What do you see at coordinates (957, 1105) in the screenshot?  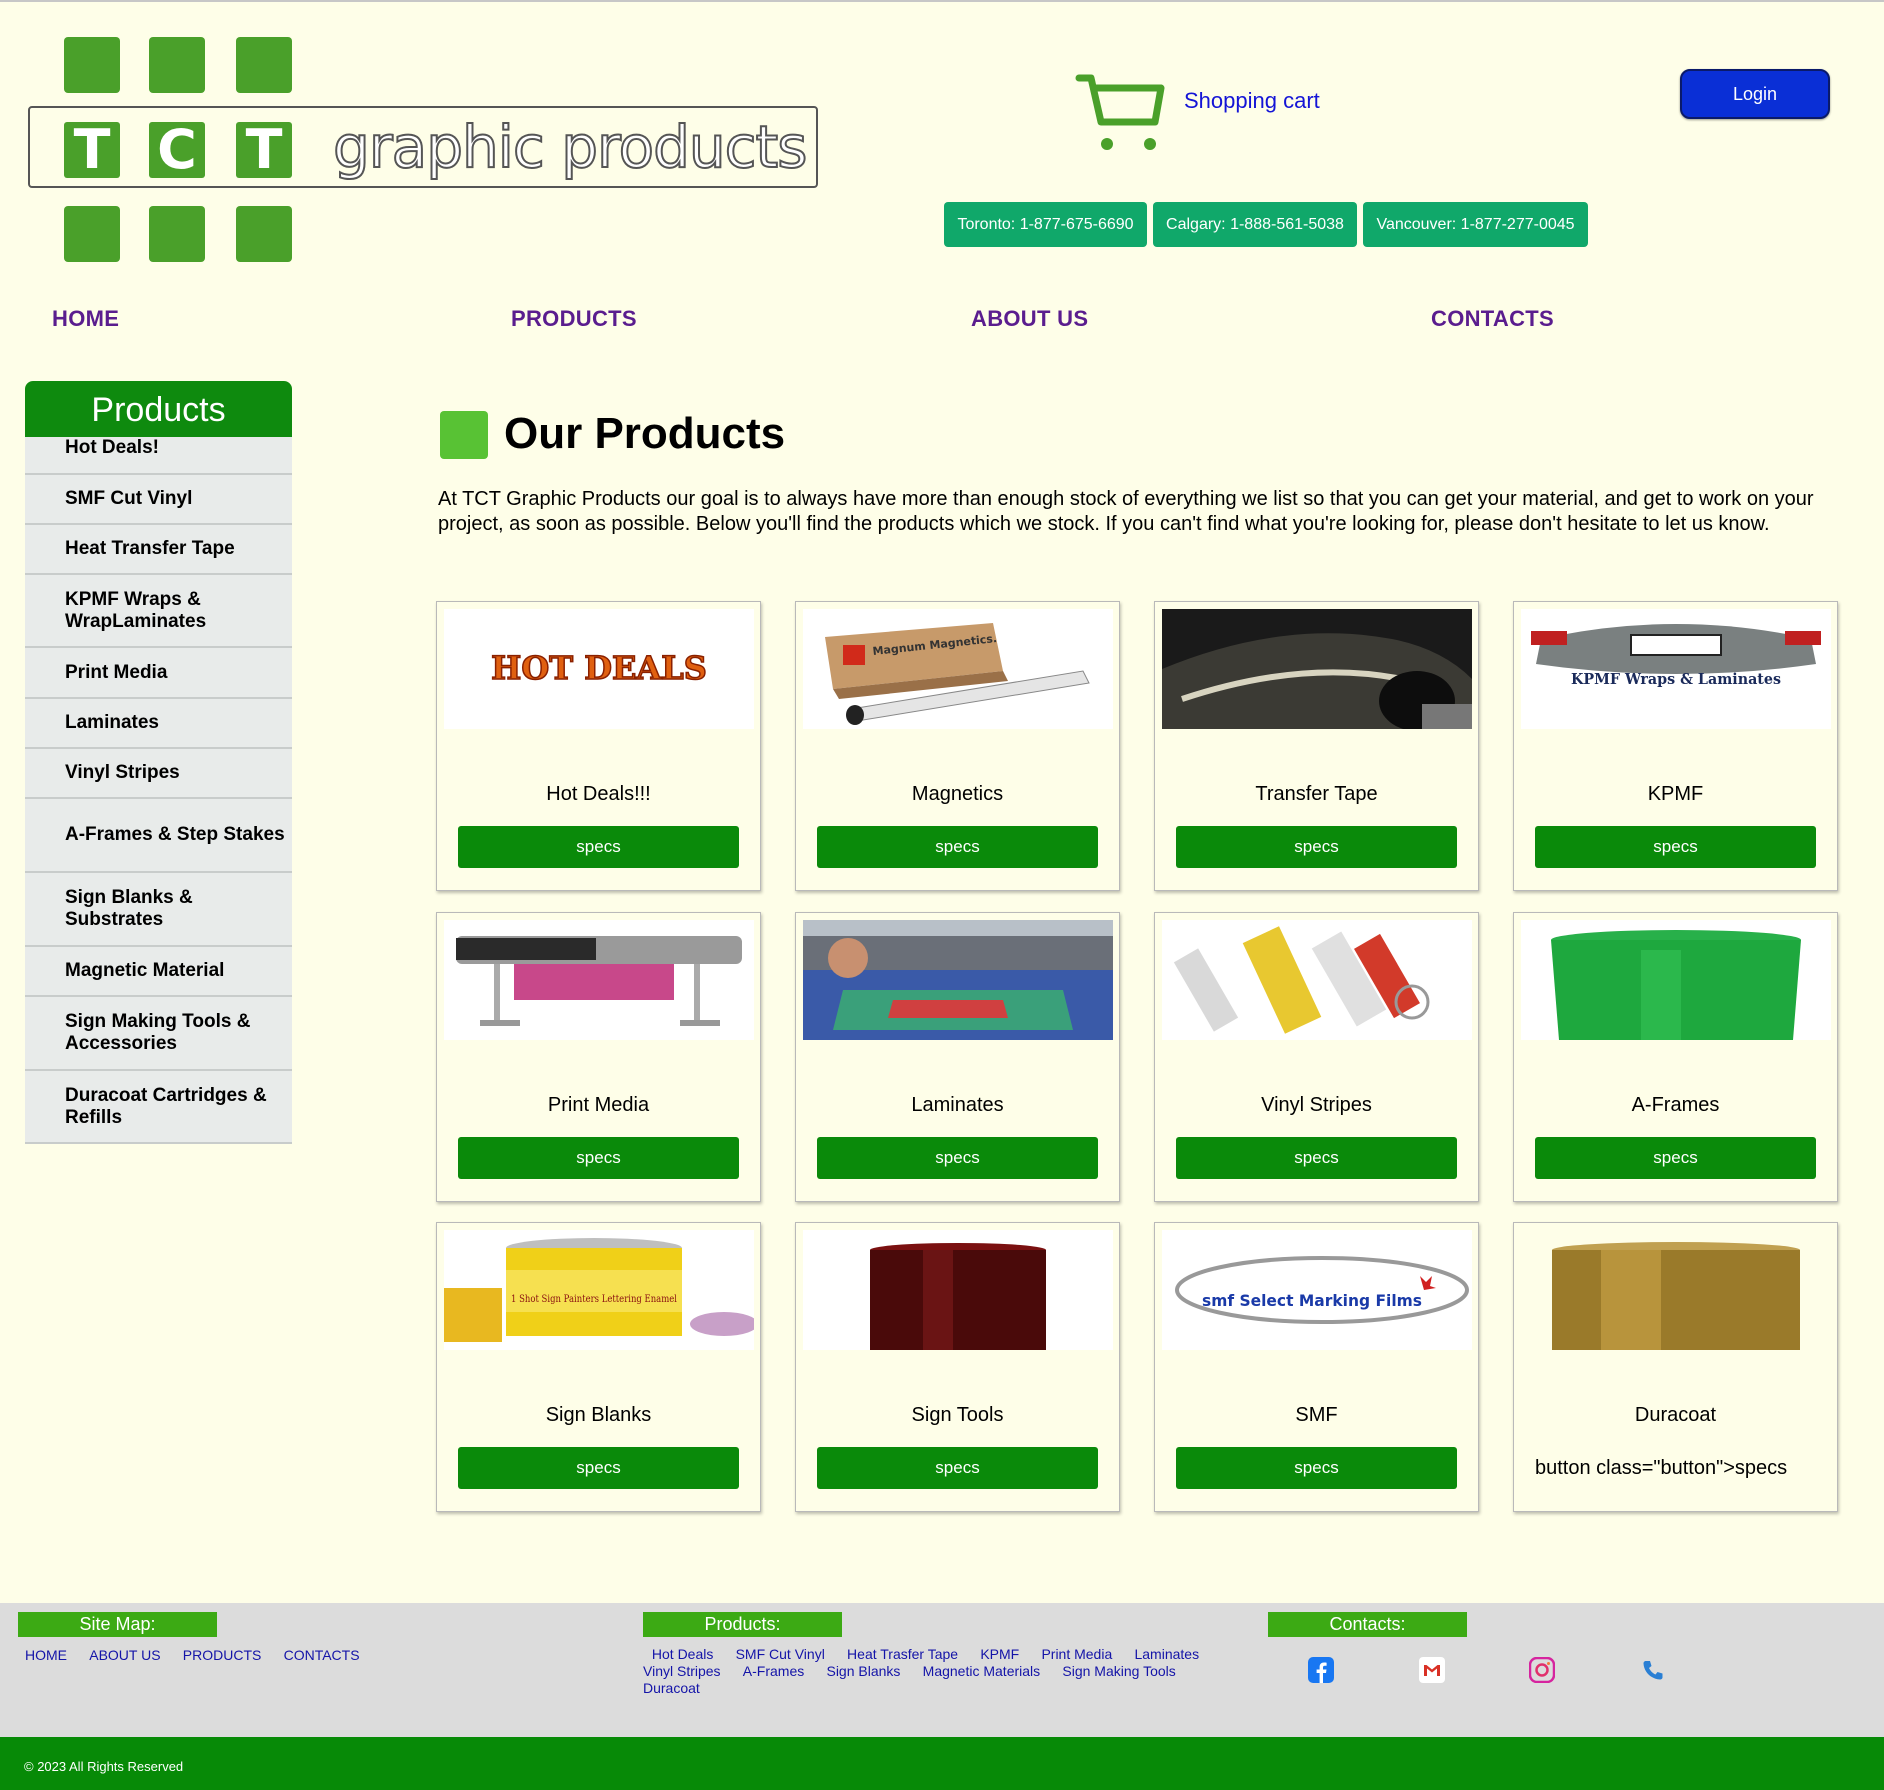 I see `product-title: Laminates` at bounding box center [957, 1105].